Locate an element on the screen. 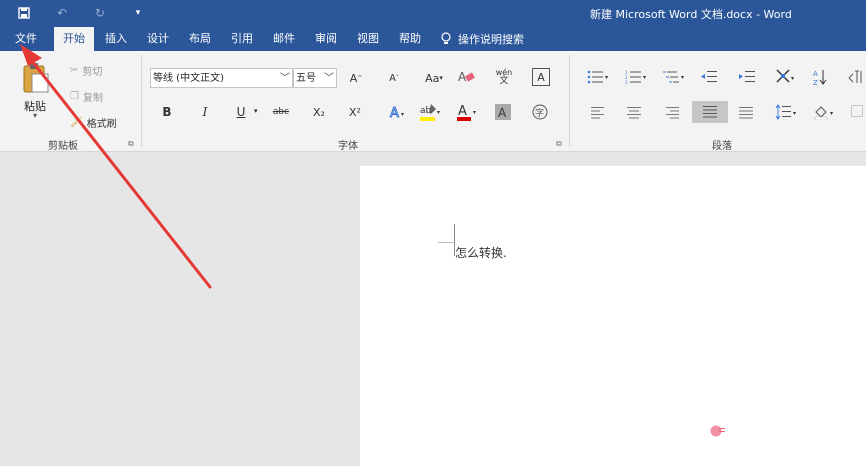 This screenshot has width=866, height=466. format-painter-button: 🖌 格式刷 is located at coordinates (93, 122).